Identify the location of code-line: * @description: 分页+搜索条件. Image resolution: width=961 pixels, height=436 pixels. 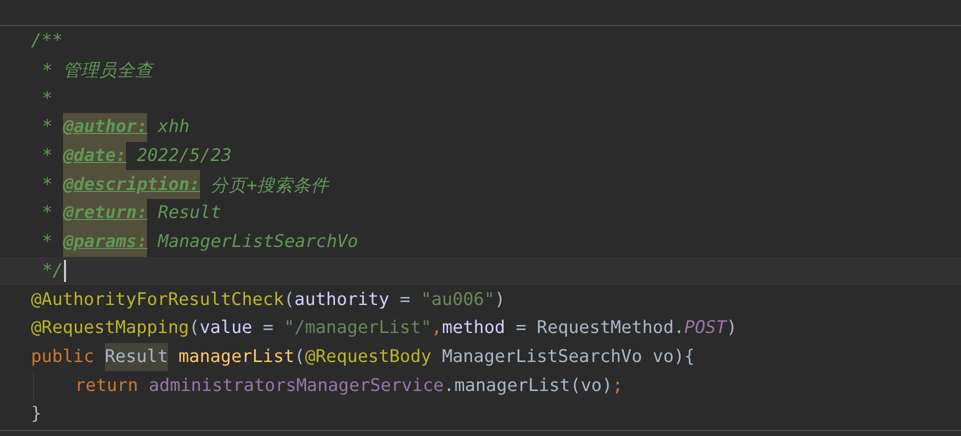
(186, 185).